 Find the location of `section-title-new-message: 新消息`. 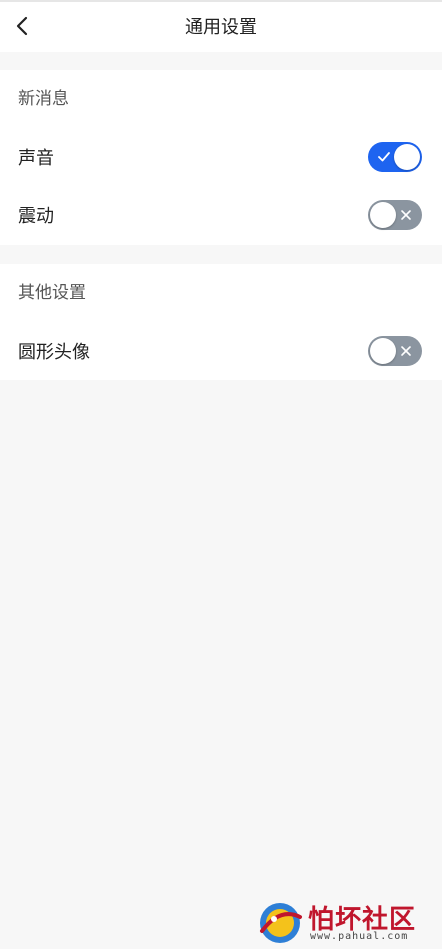

section-title-new-message: 新消息 is located at coordinates (43, 99).